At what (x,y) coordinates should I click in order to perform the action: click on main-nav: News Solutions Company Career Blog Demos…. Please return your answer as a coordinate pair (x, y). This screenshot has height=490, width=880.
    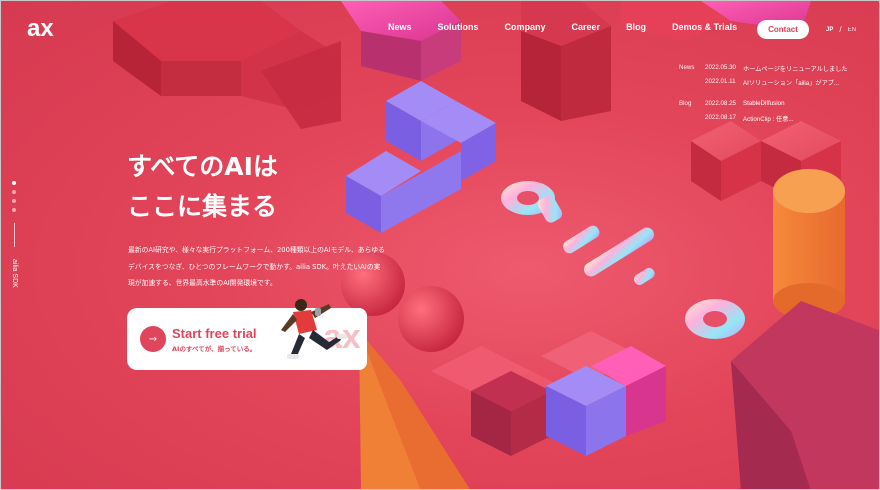
    Looking at the image, I should click on (575, 27).